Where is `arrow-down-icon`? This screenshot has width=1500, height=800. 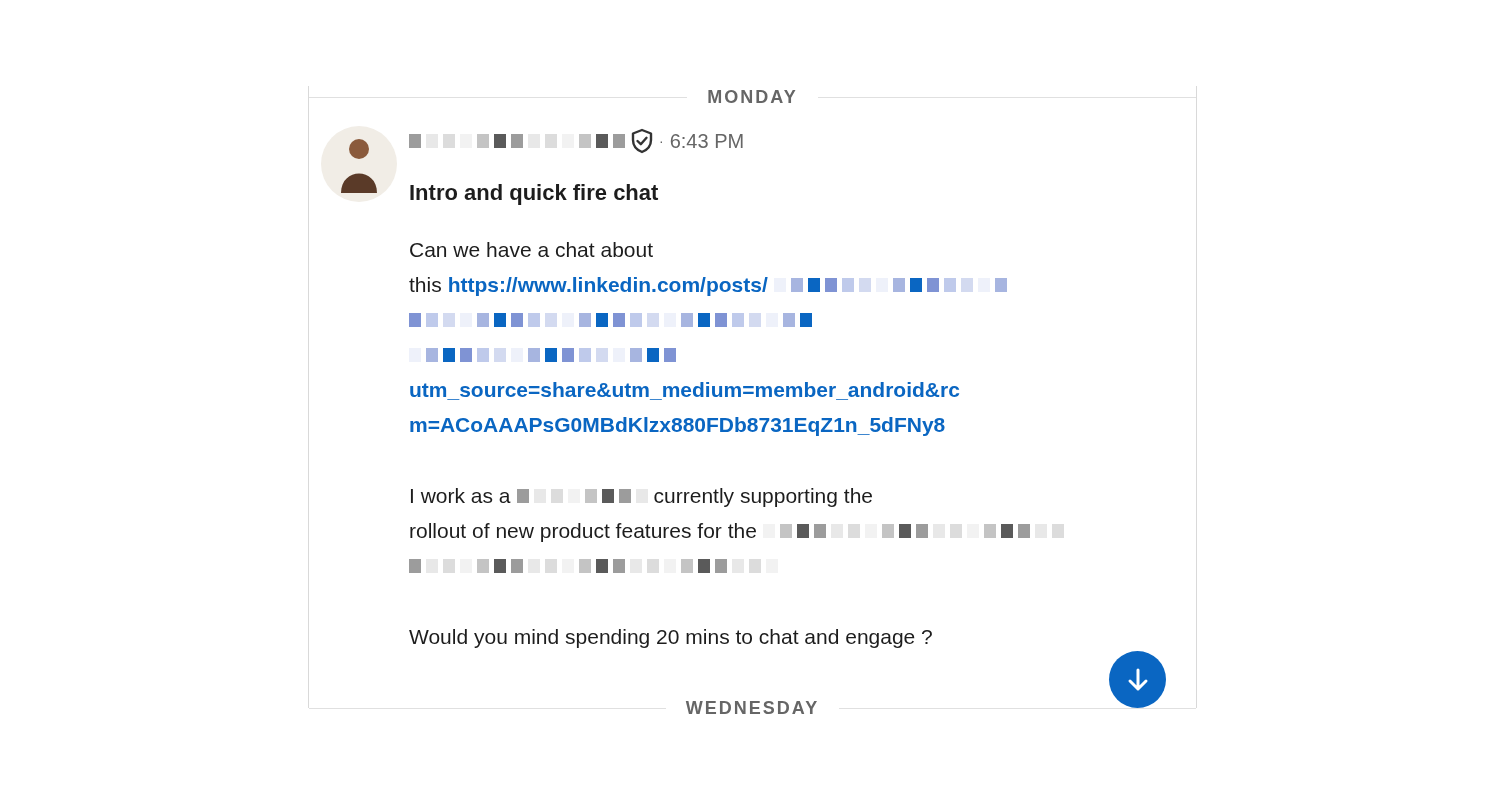
arrow-down-icon is located at coordinates (1137, 679).